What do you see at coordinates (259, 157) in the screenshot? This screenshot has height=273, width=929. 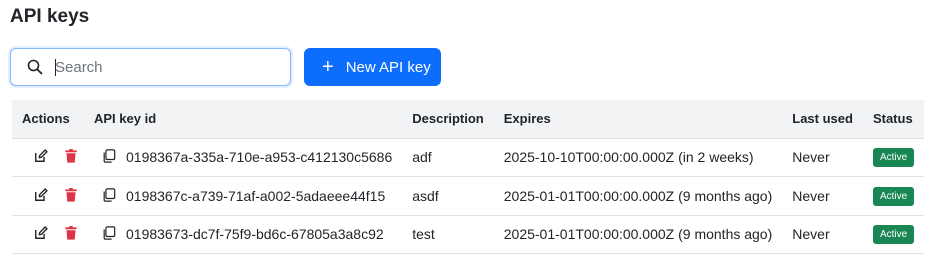 I see `key-id: 0198367a-335a-710e-a953-c412130c5686` at bounding box center [259, 157].